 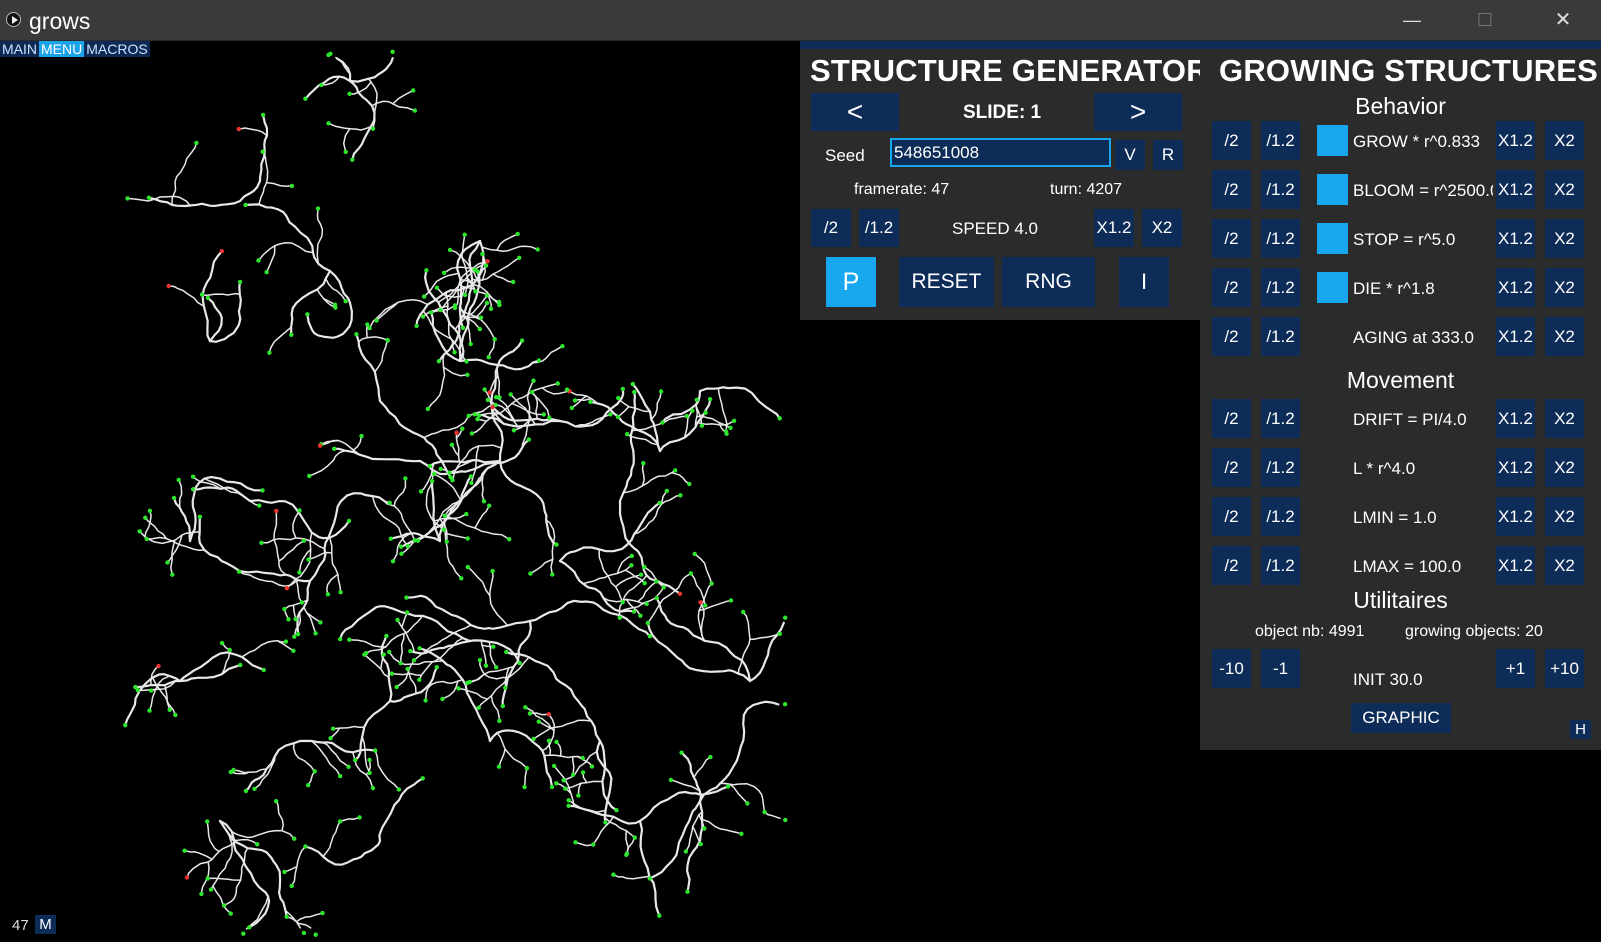 What do you see at coordinates (1412, 20) in the screenshot?
I see `minimize-button: —` at bounding box center [1412, 20].